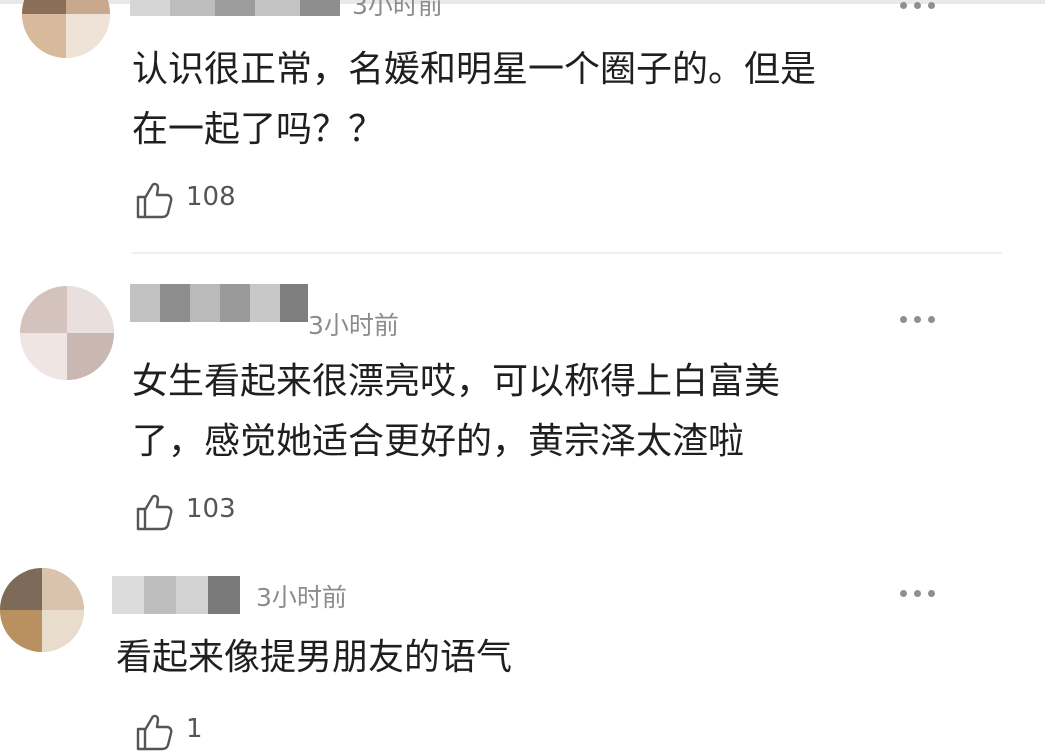 Image resolution: width=1045 pixels, height=752 pixels. Describe the element at coordinates (204, 732) in the screenshot. I see `like-button: 1` at that location.